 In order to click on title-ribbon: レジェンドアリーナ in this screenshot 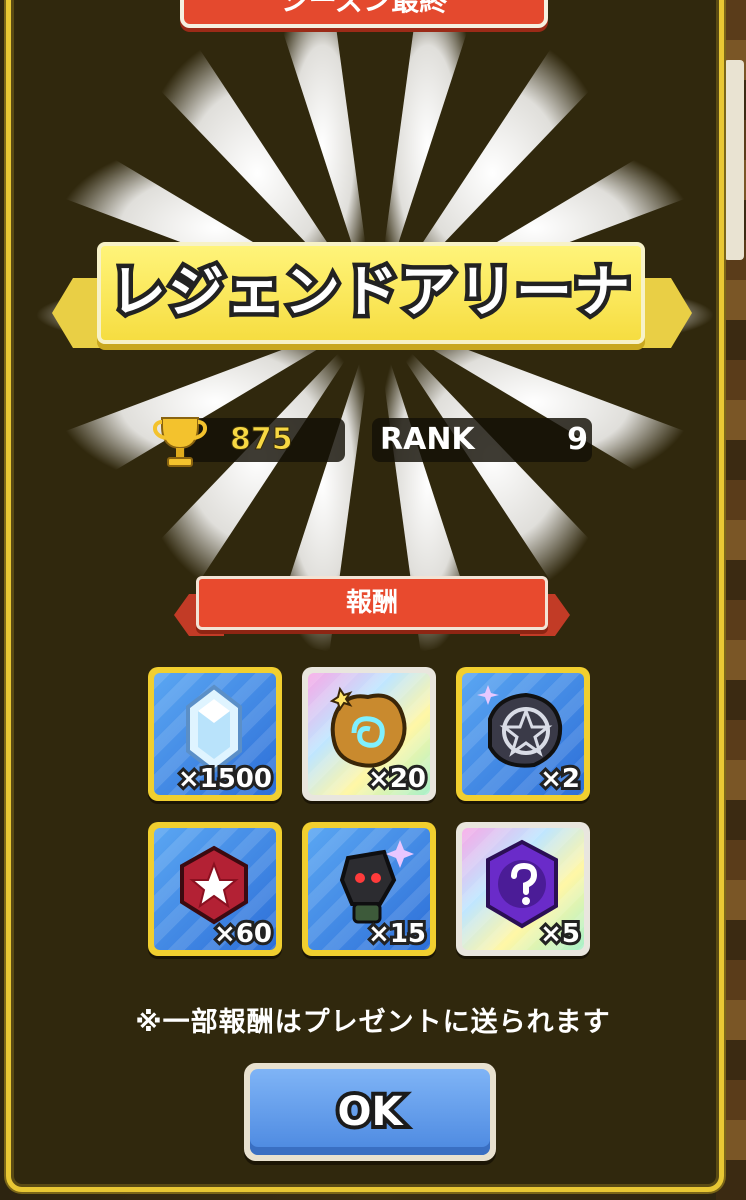, I will do `click(372, 298)`.